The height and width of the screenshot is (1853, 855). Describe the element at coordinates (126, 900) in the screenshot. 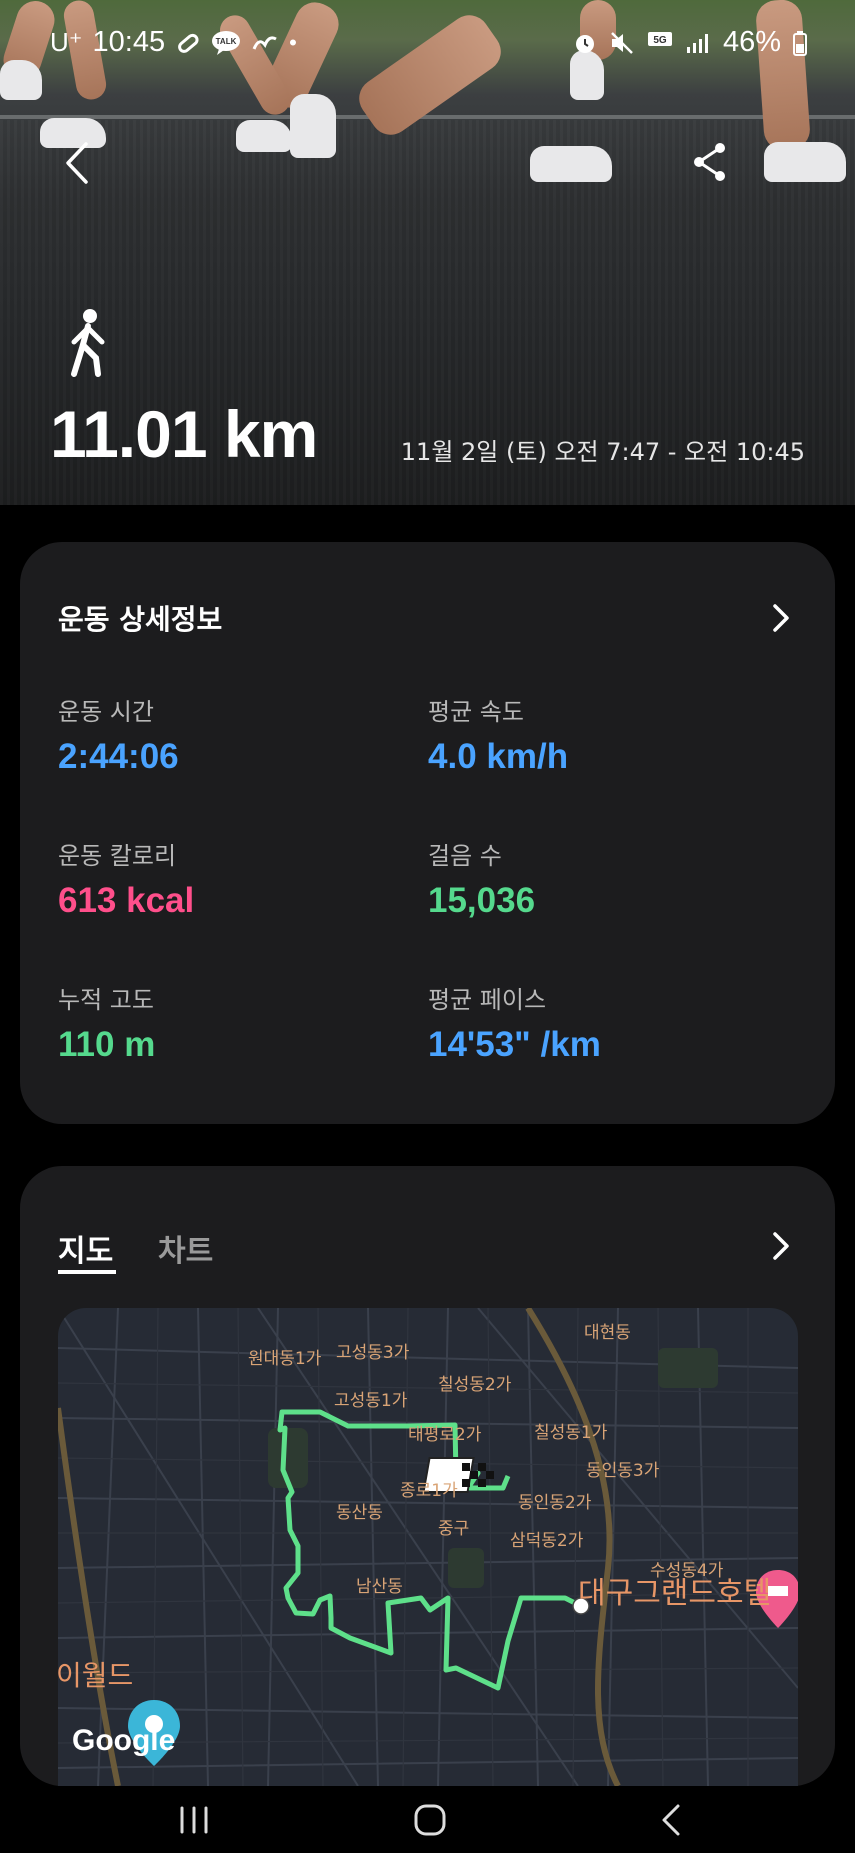

I see `stat-value: 613 kcal` at that location.